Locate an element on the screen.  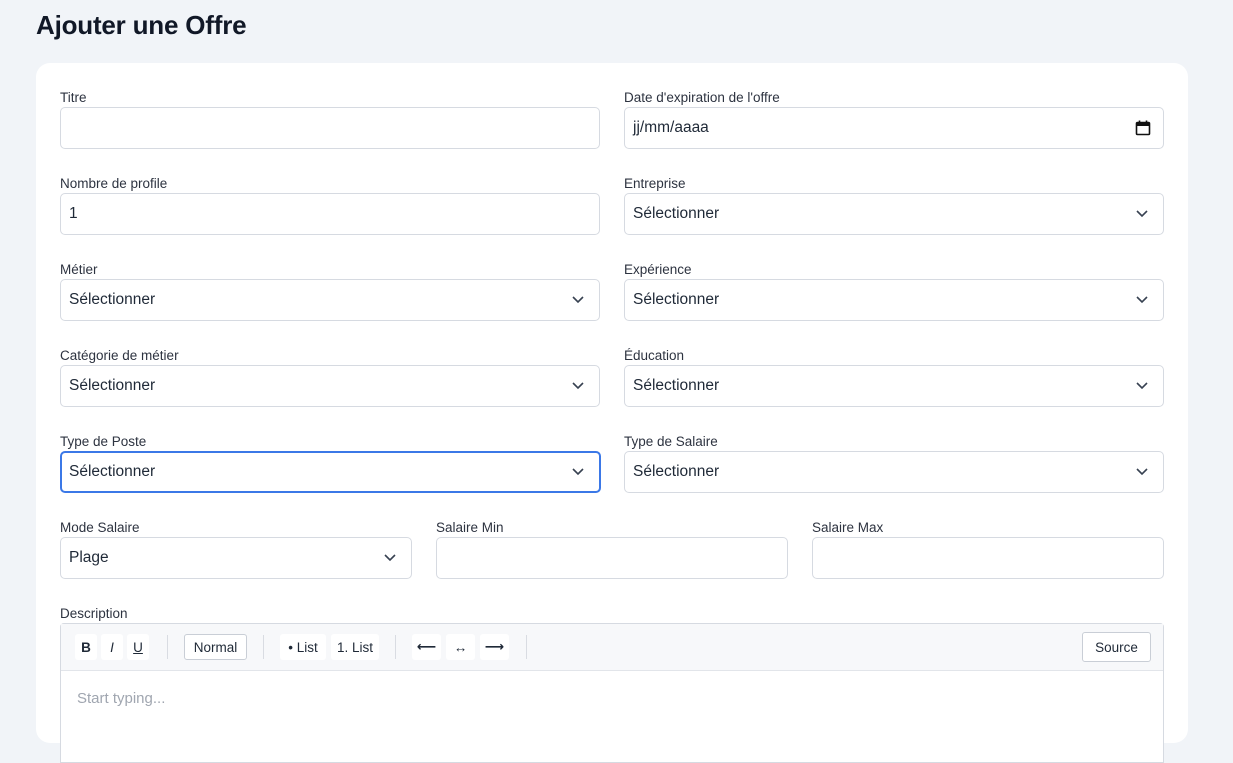
calendar-icon is located at coordinates (1143, 128).